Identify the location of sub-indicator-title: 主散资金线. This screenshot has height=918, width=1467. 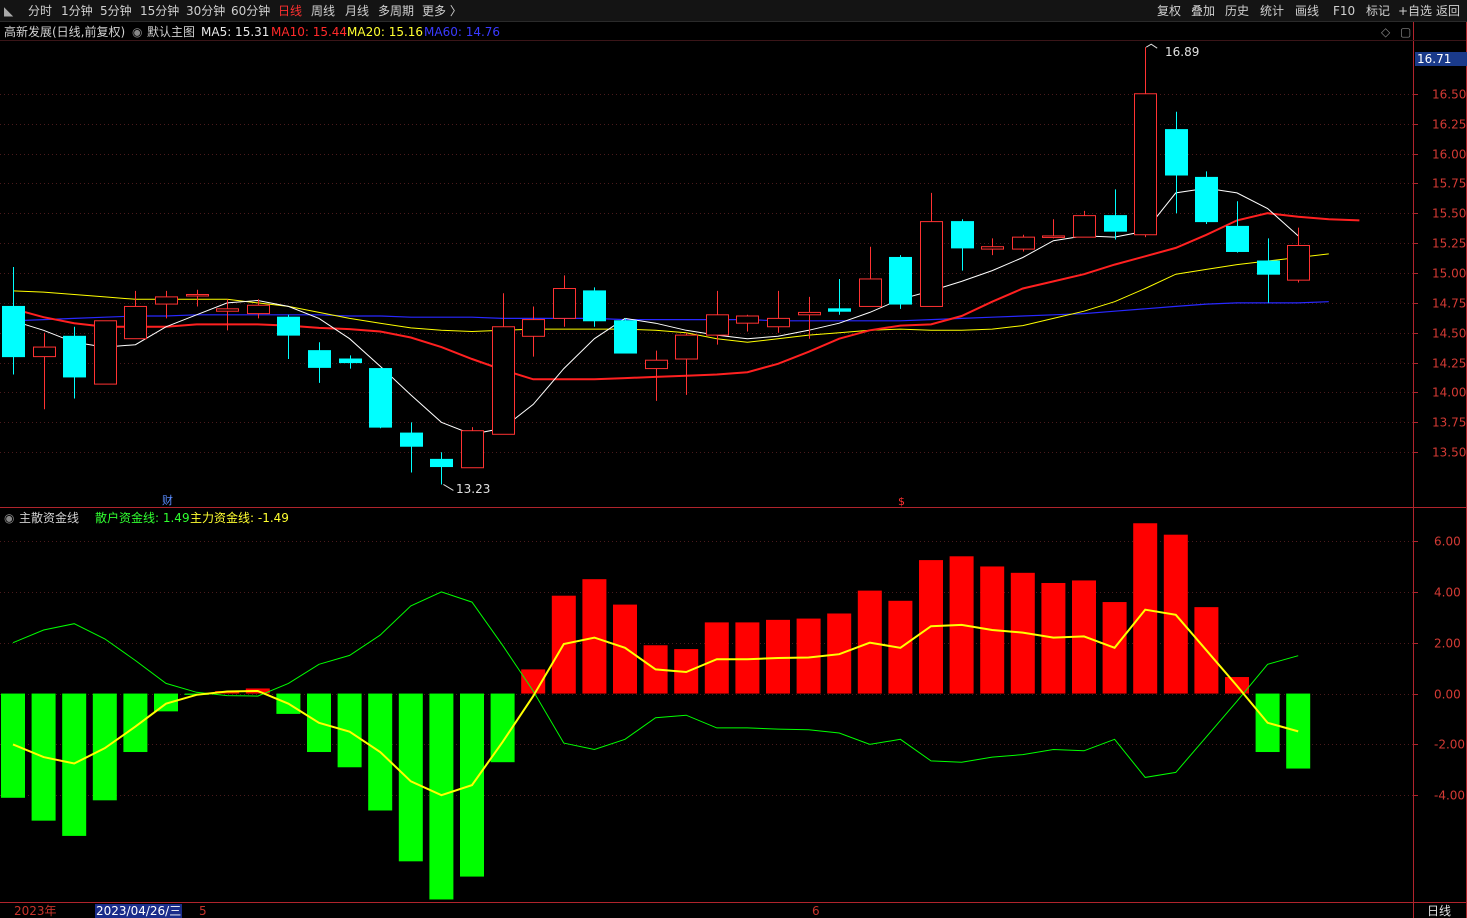
(49, 518).